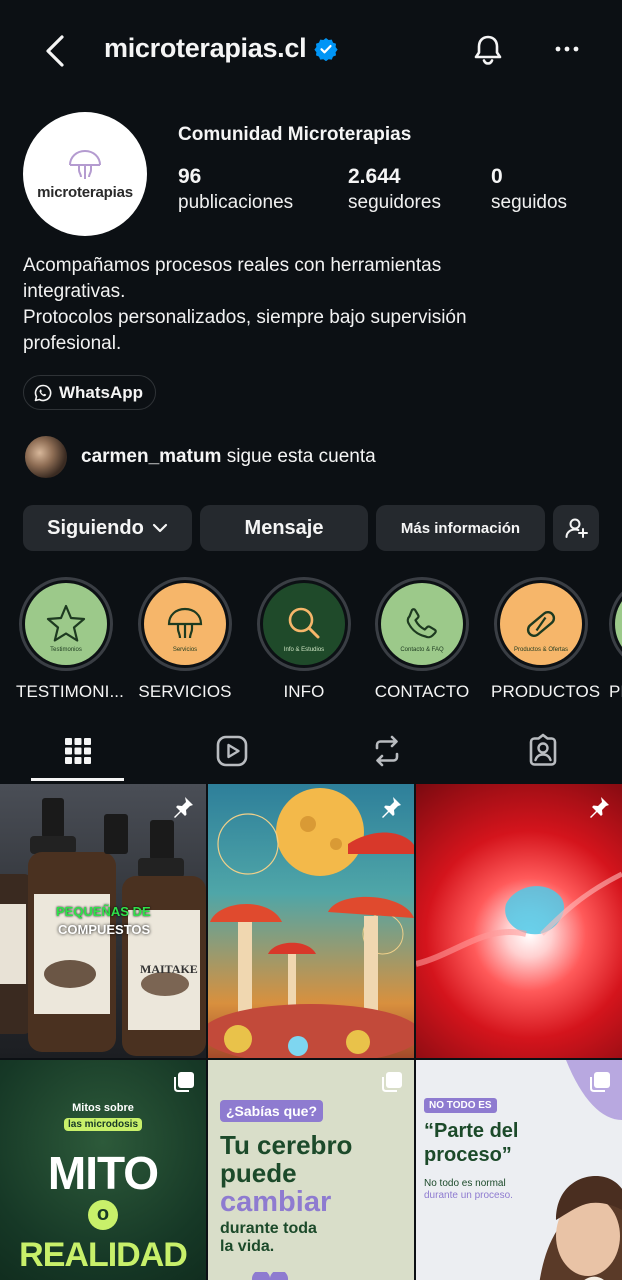  I want to click on highlight-cover: Servicios, so click(185, 624).